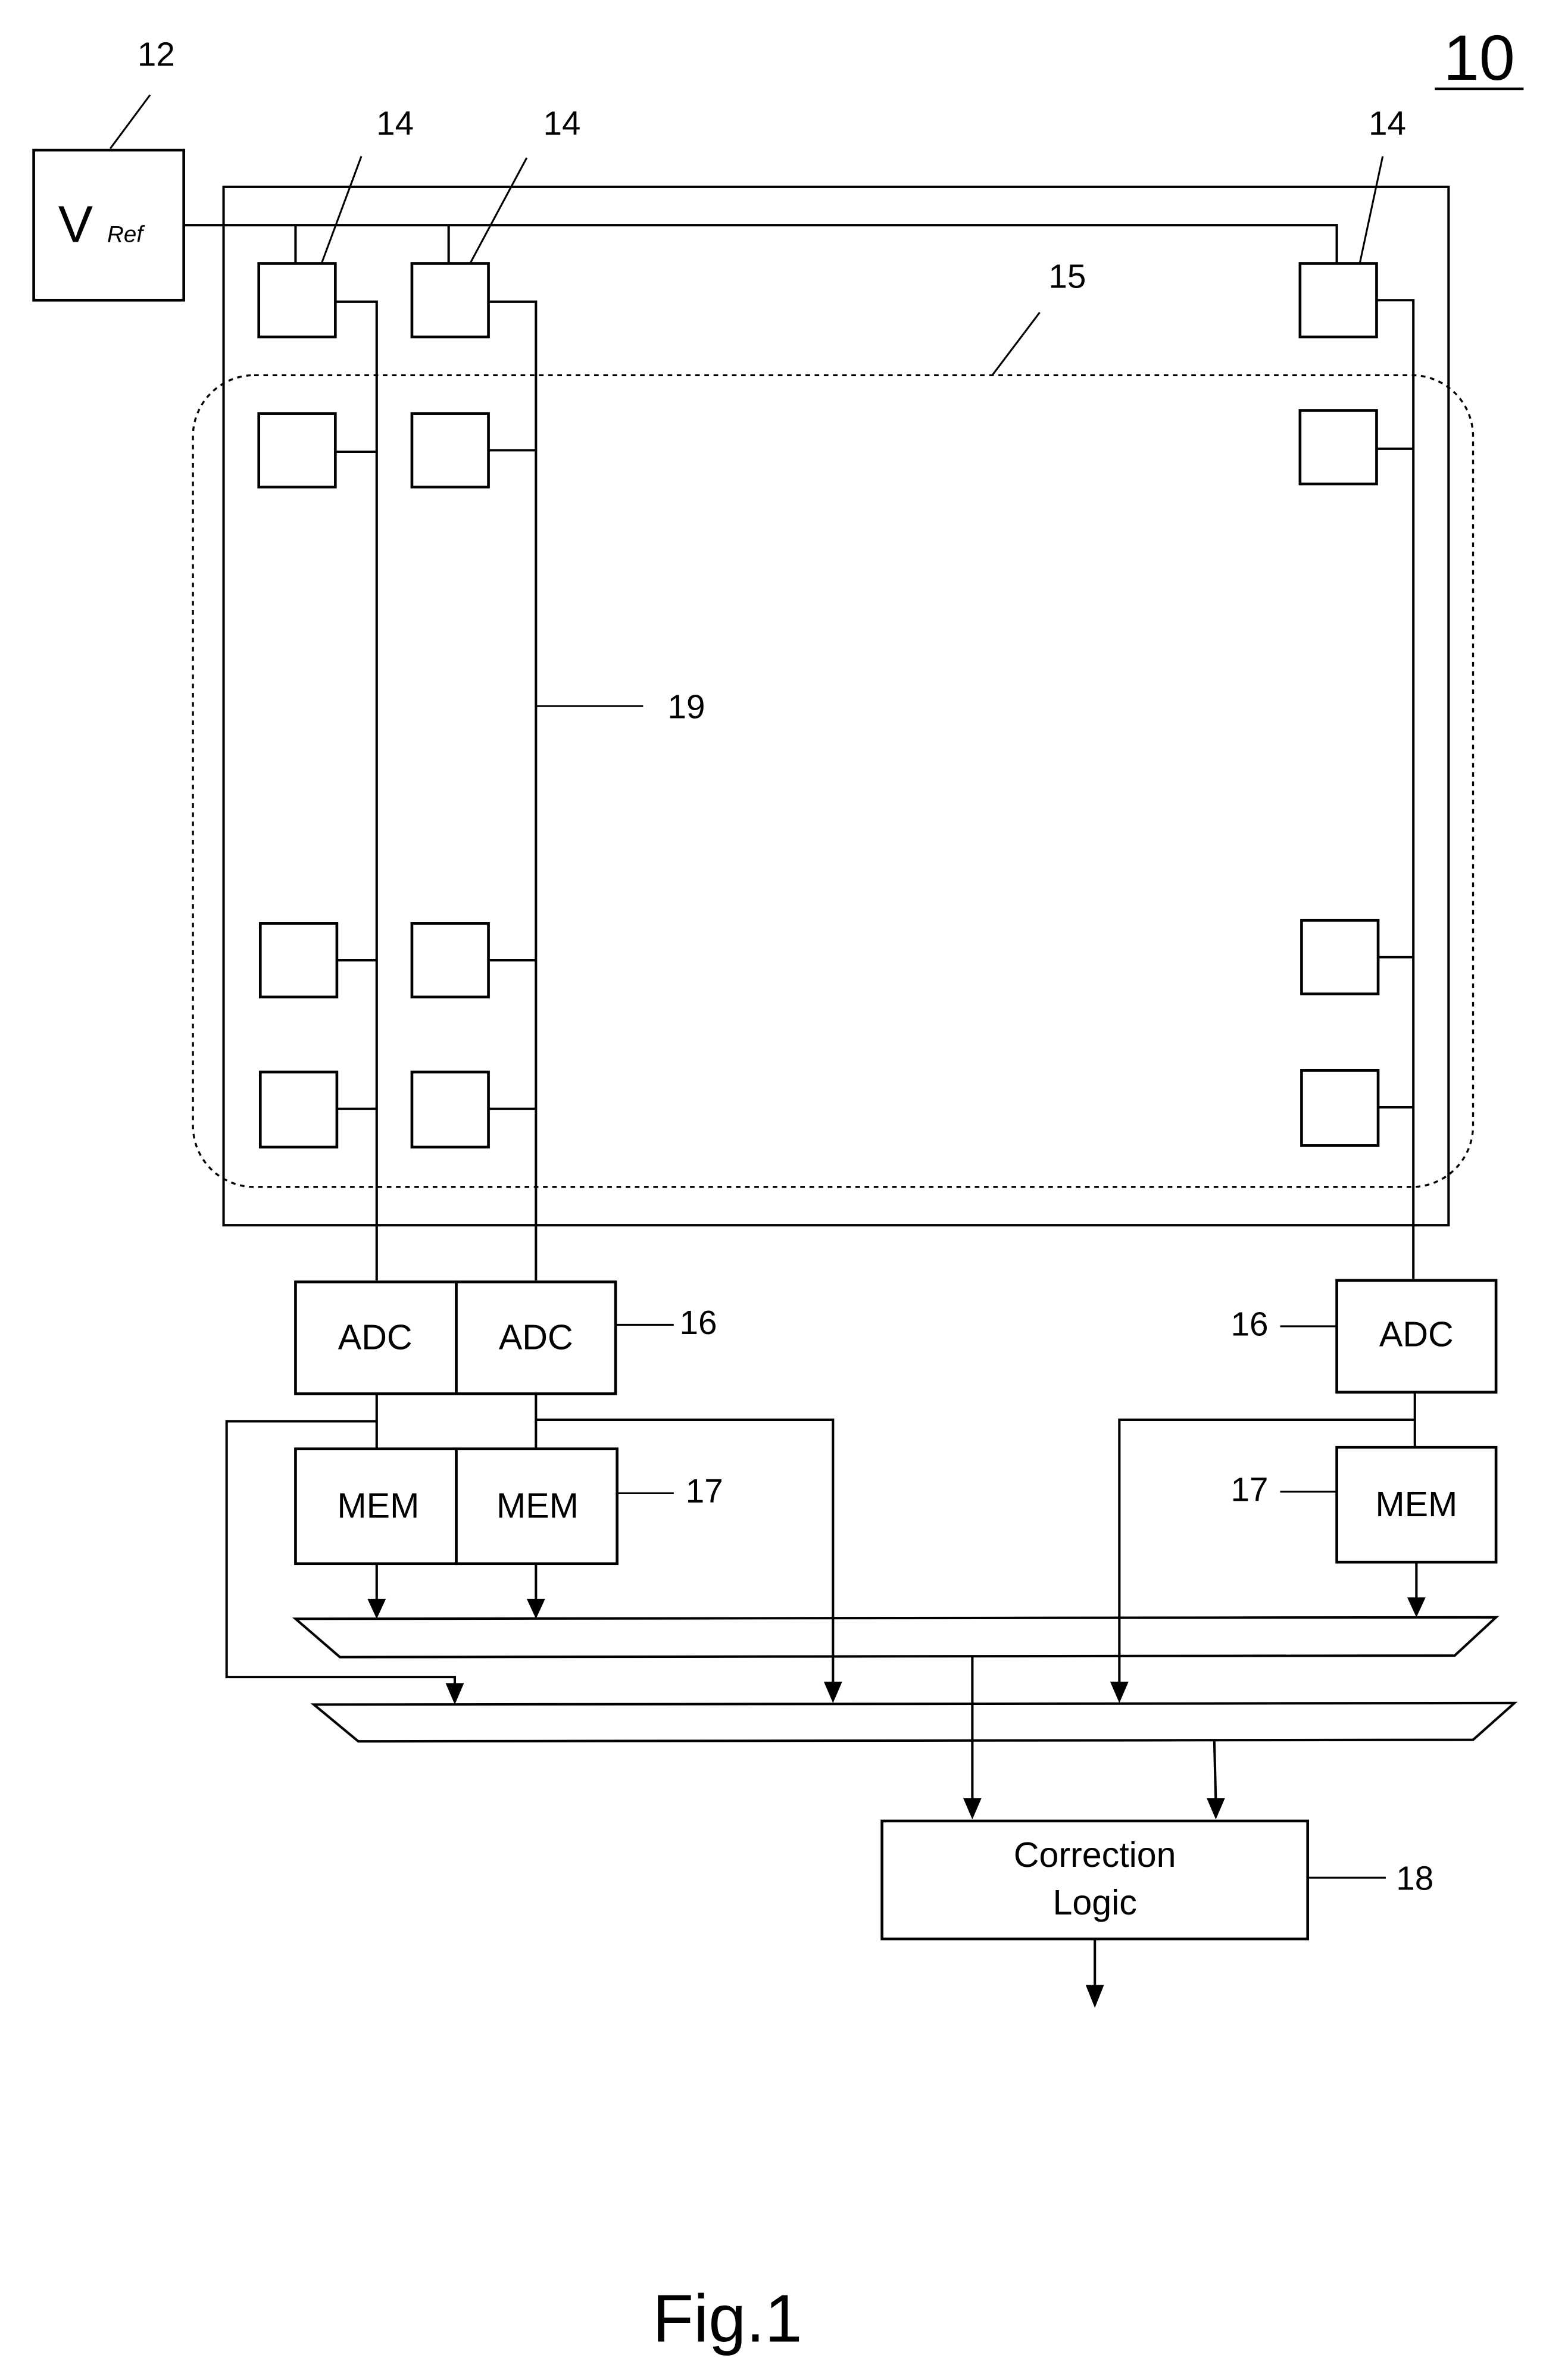 The width and height of the screenshot is (1568, 2380). I want to click on mem-label-1: MEM, so click(378, 1506).